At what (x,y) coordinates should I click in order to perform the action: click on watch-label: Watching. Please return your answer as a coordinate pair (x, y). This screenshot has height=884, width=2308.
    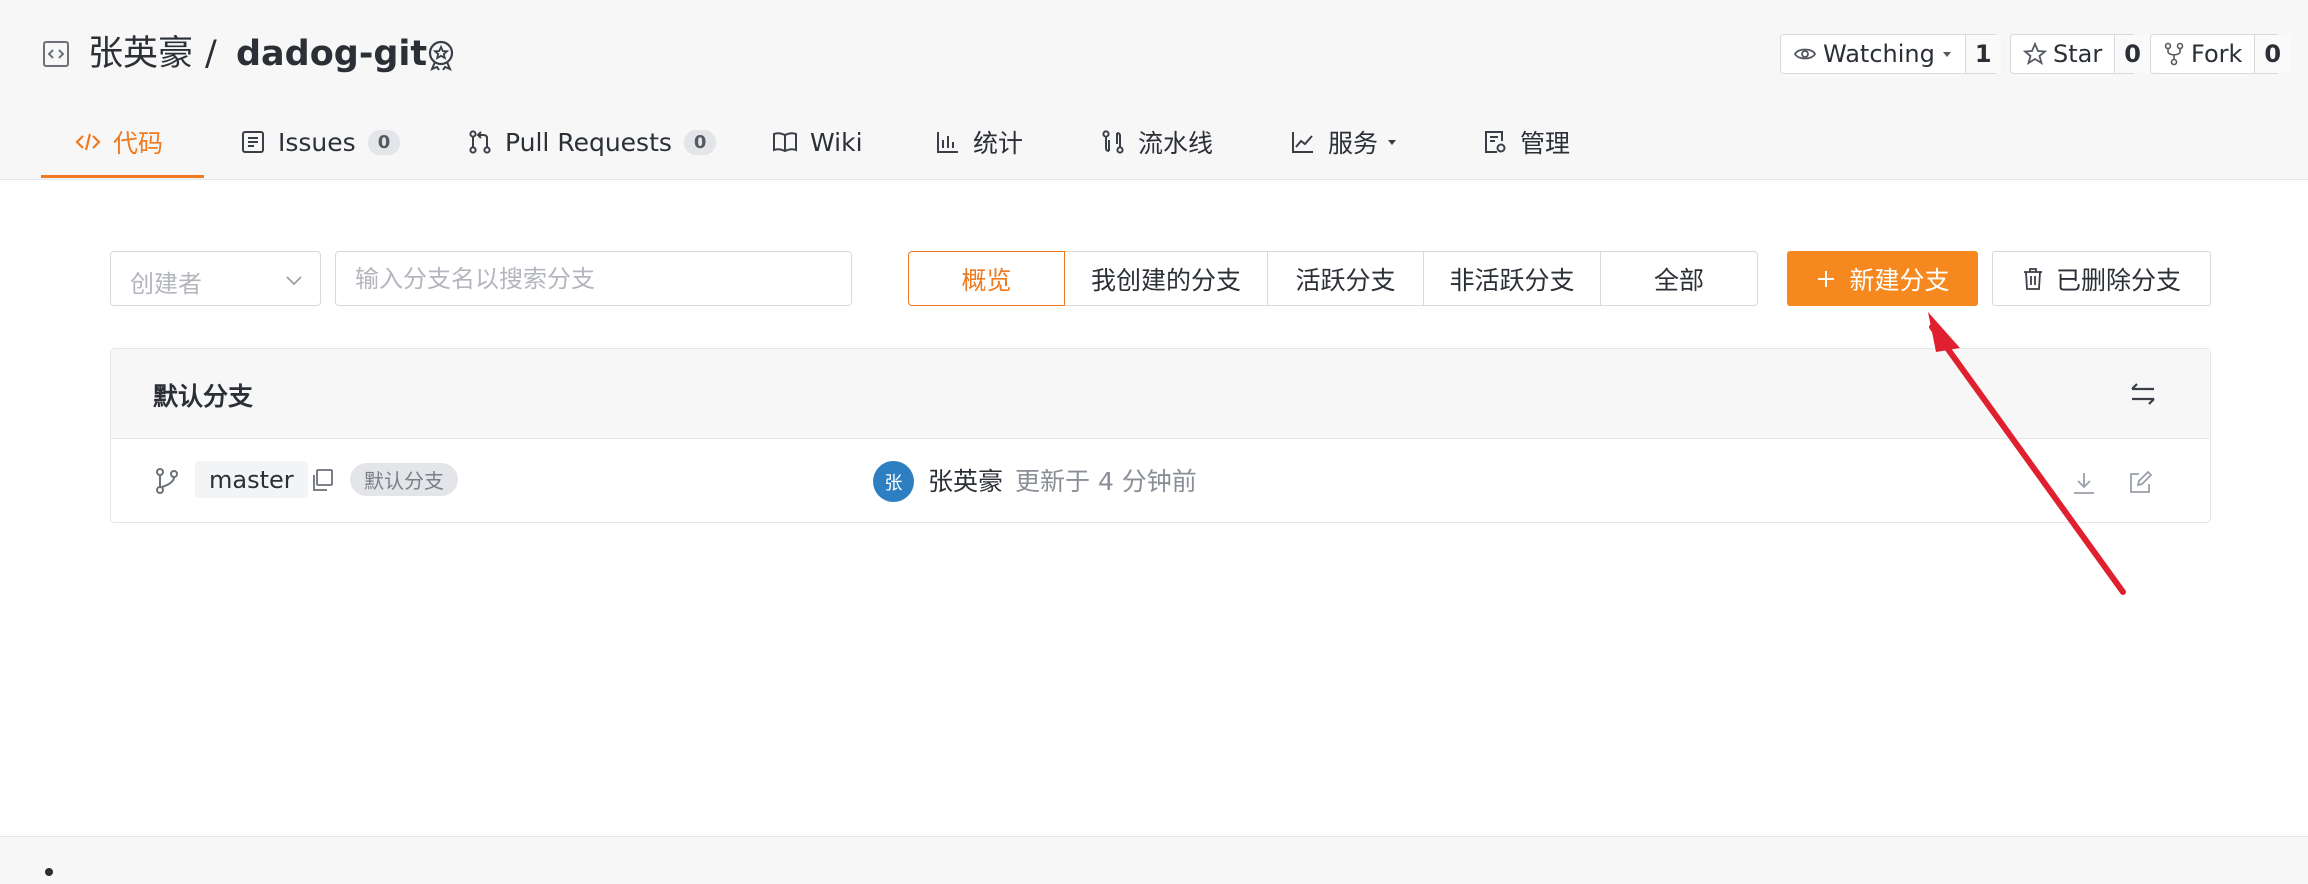
    Looking at the image, I should click on (1879, 54).